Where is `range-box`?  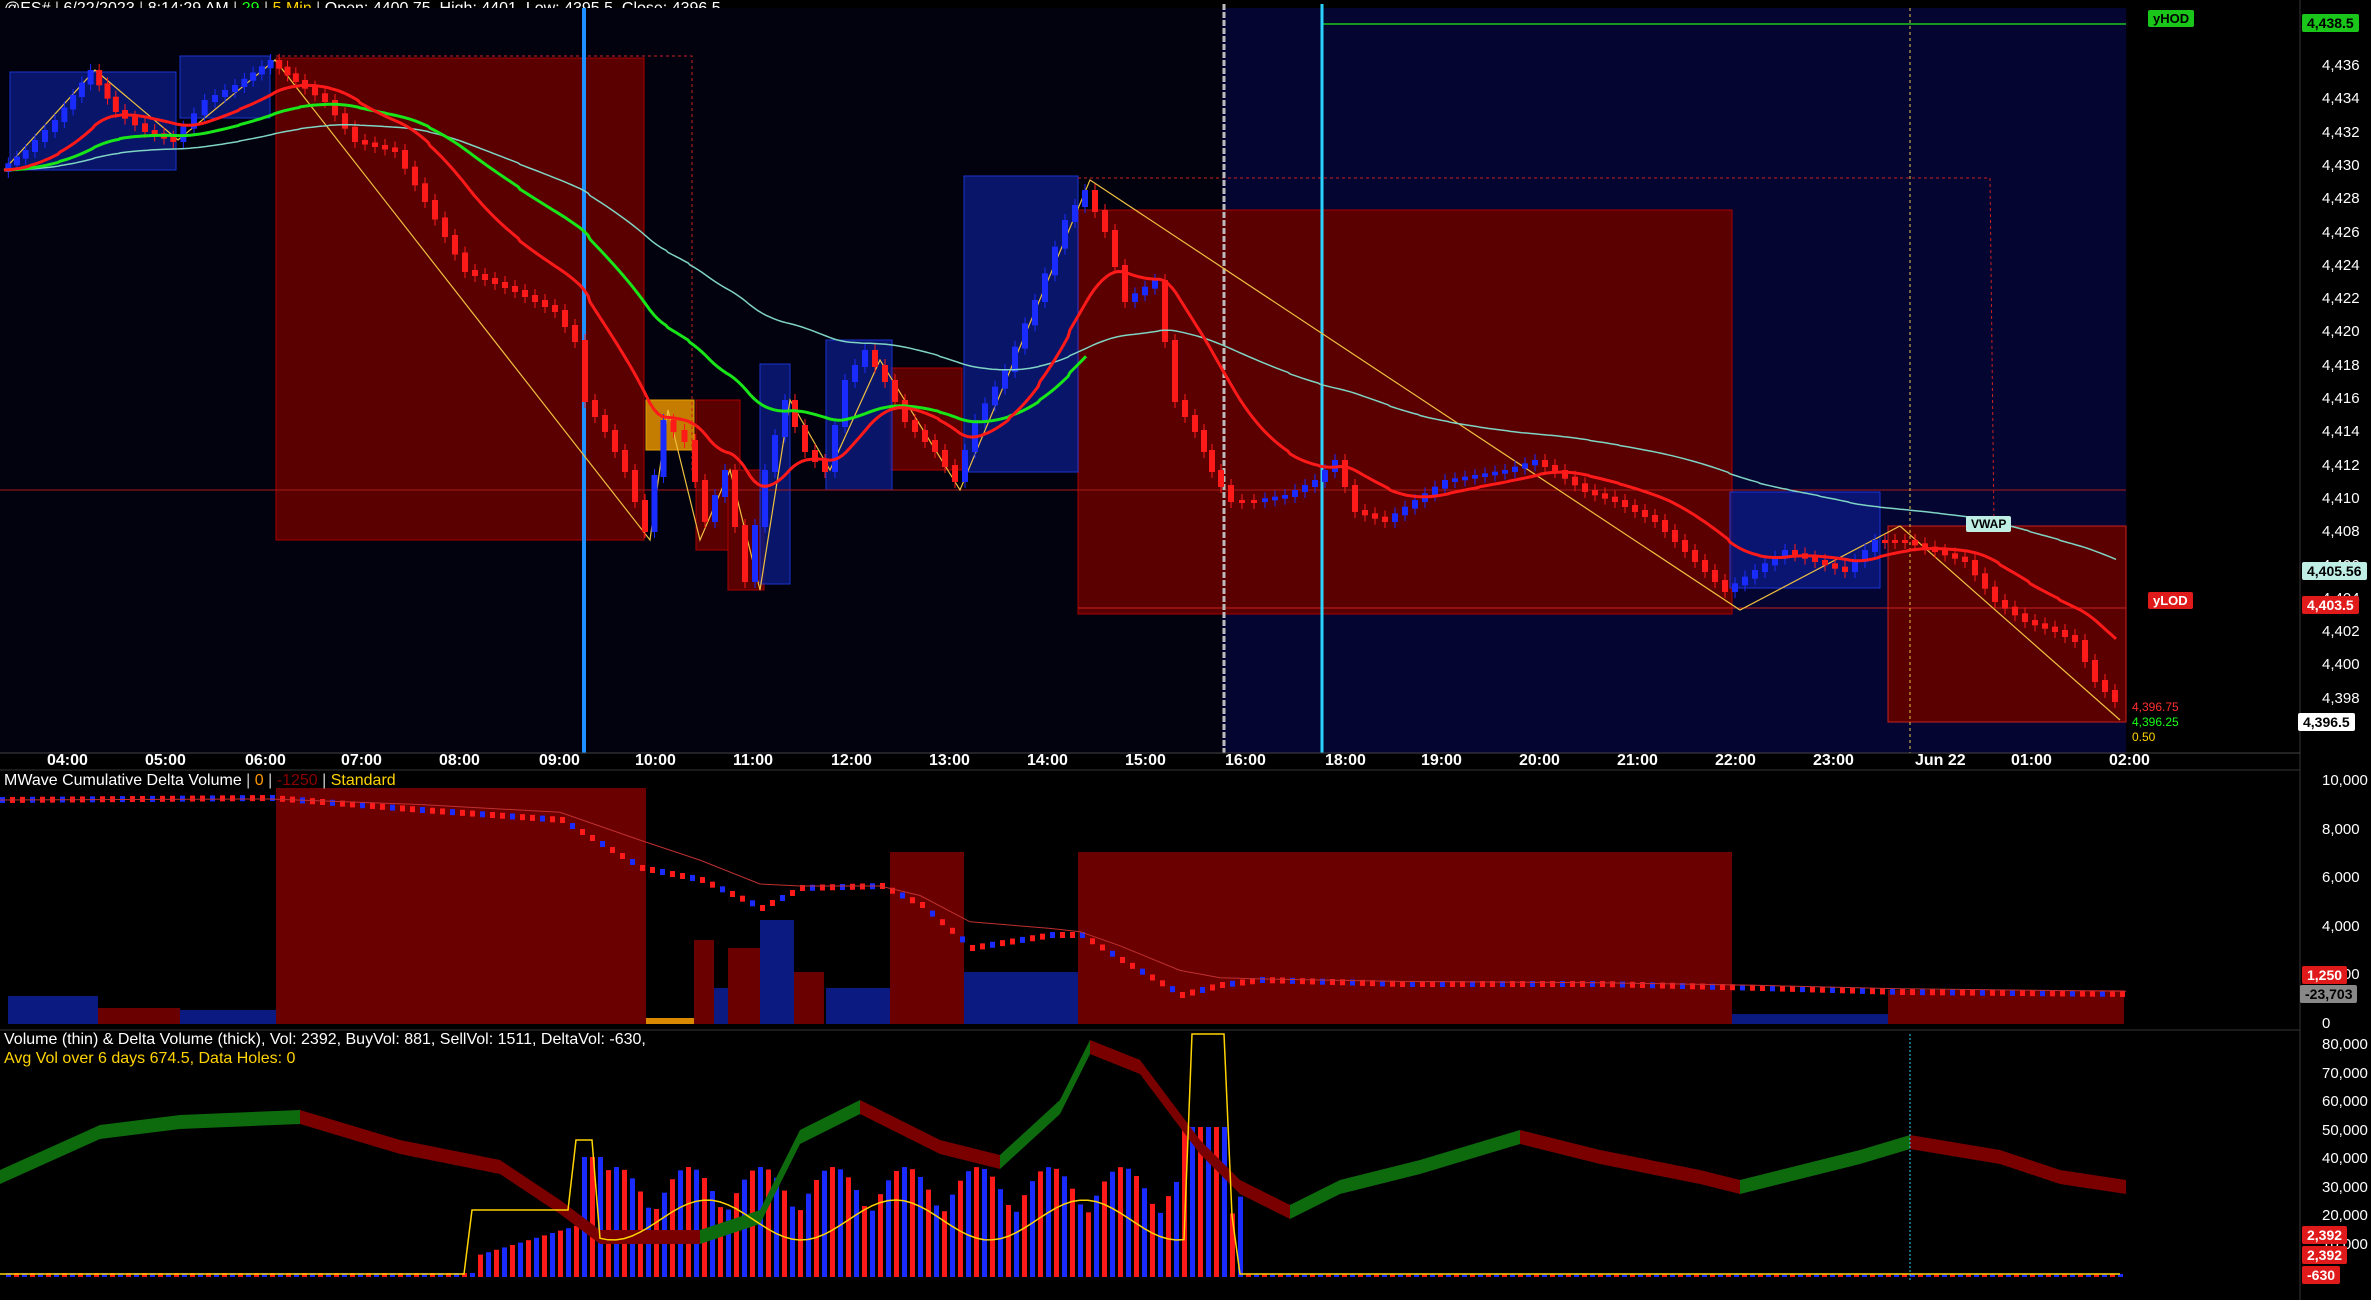
range-box is located at coordinates (1021, 324).